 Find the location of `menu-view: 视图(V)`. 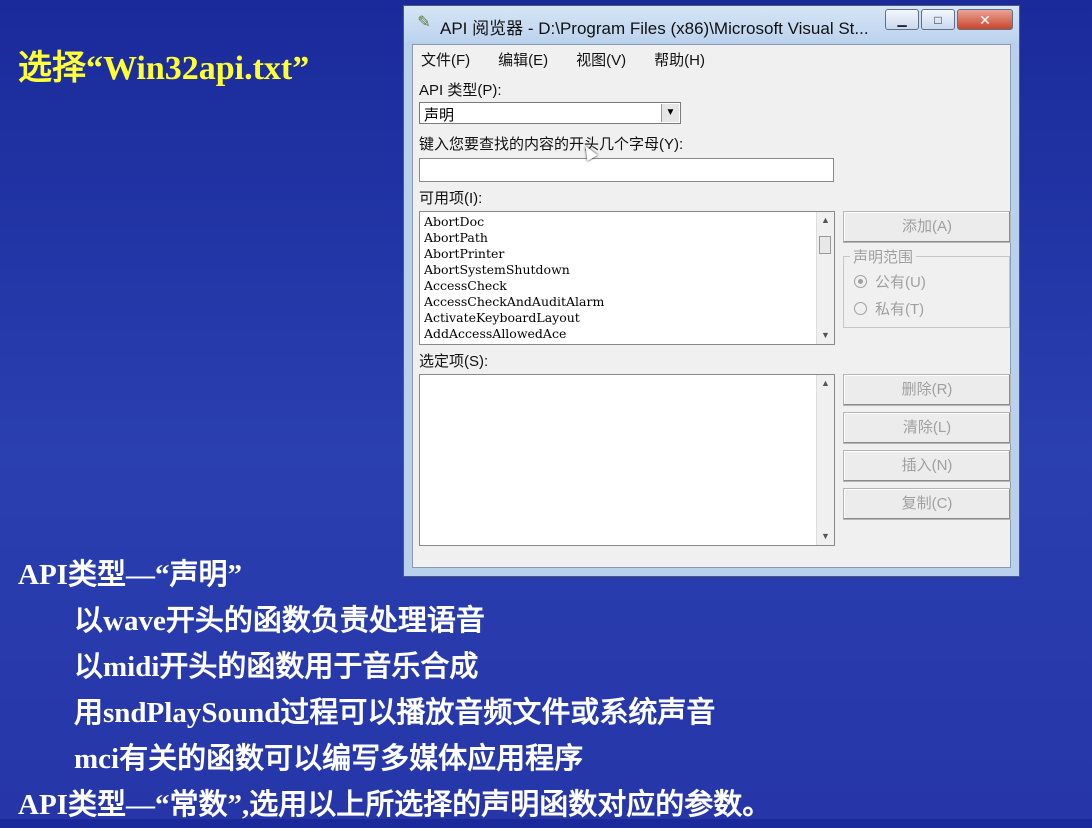

menu-view: 视图(V) is located at coordinates (601, 59).